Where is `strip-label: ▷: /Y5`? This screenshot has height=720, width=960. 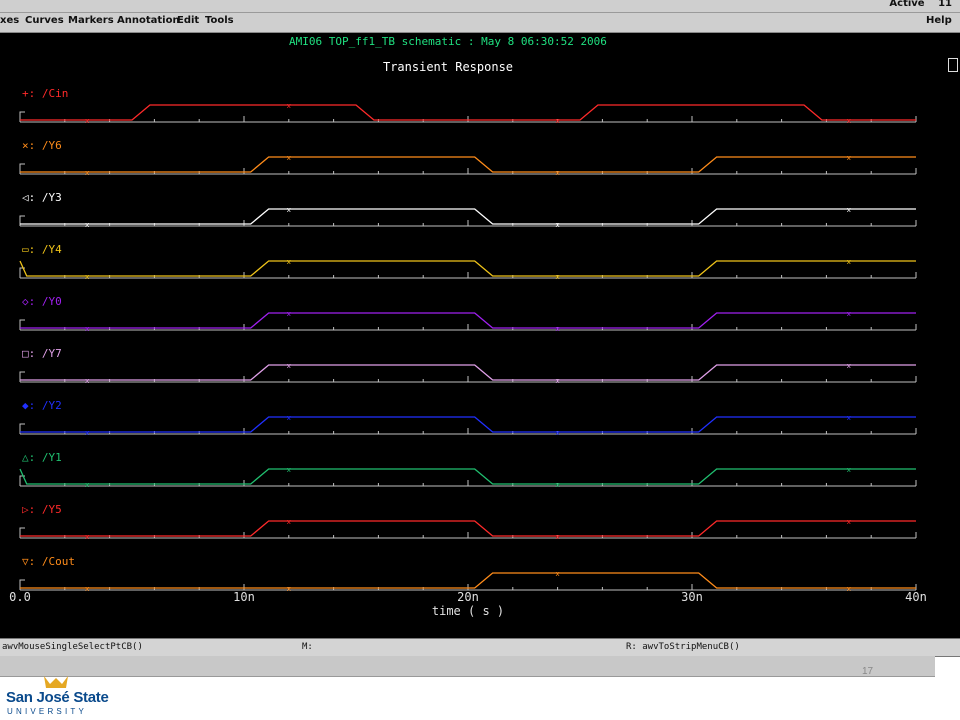
strip-label: ▷: /Y5 is located at coordinates (42, 509).